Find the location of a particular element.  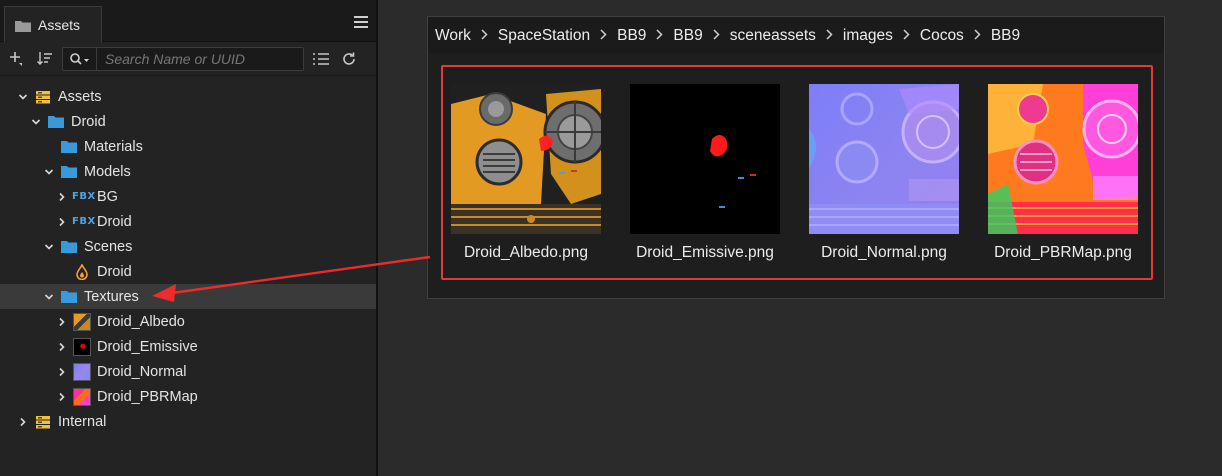

annotation-arrow is located at coordinates (291, 278).